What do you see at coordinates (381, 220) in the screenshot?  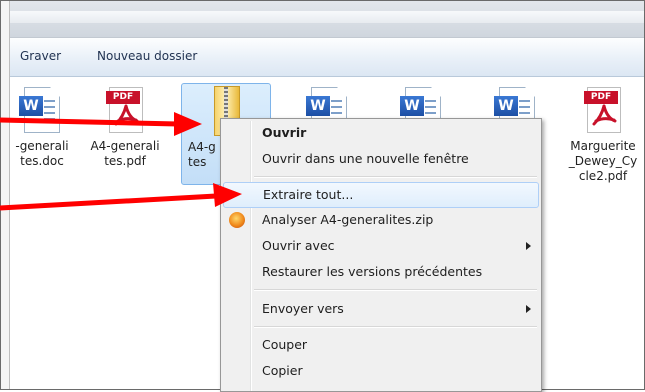 I see `menu-item-scan: Analyser A4-generalites.zip` at bounding box center [381, 220].